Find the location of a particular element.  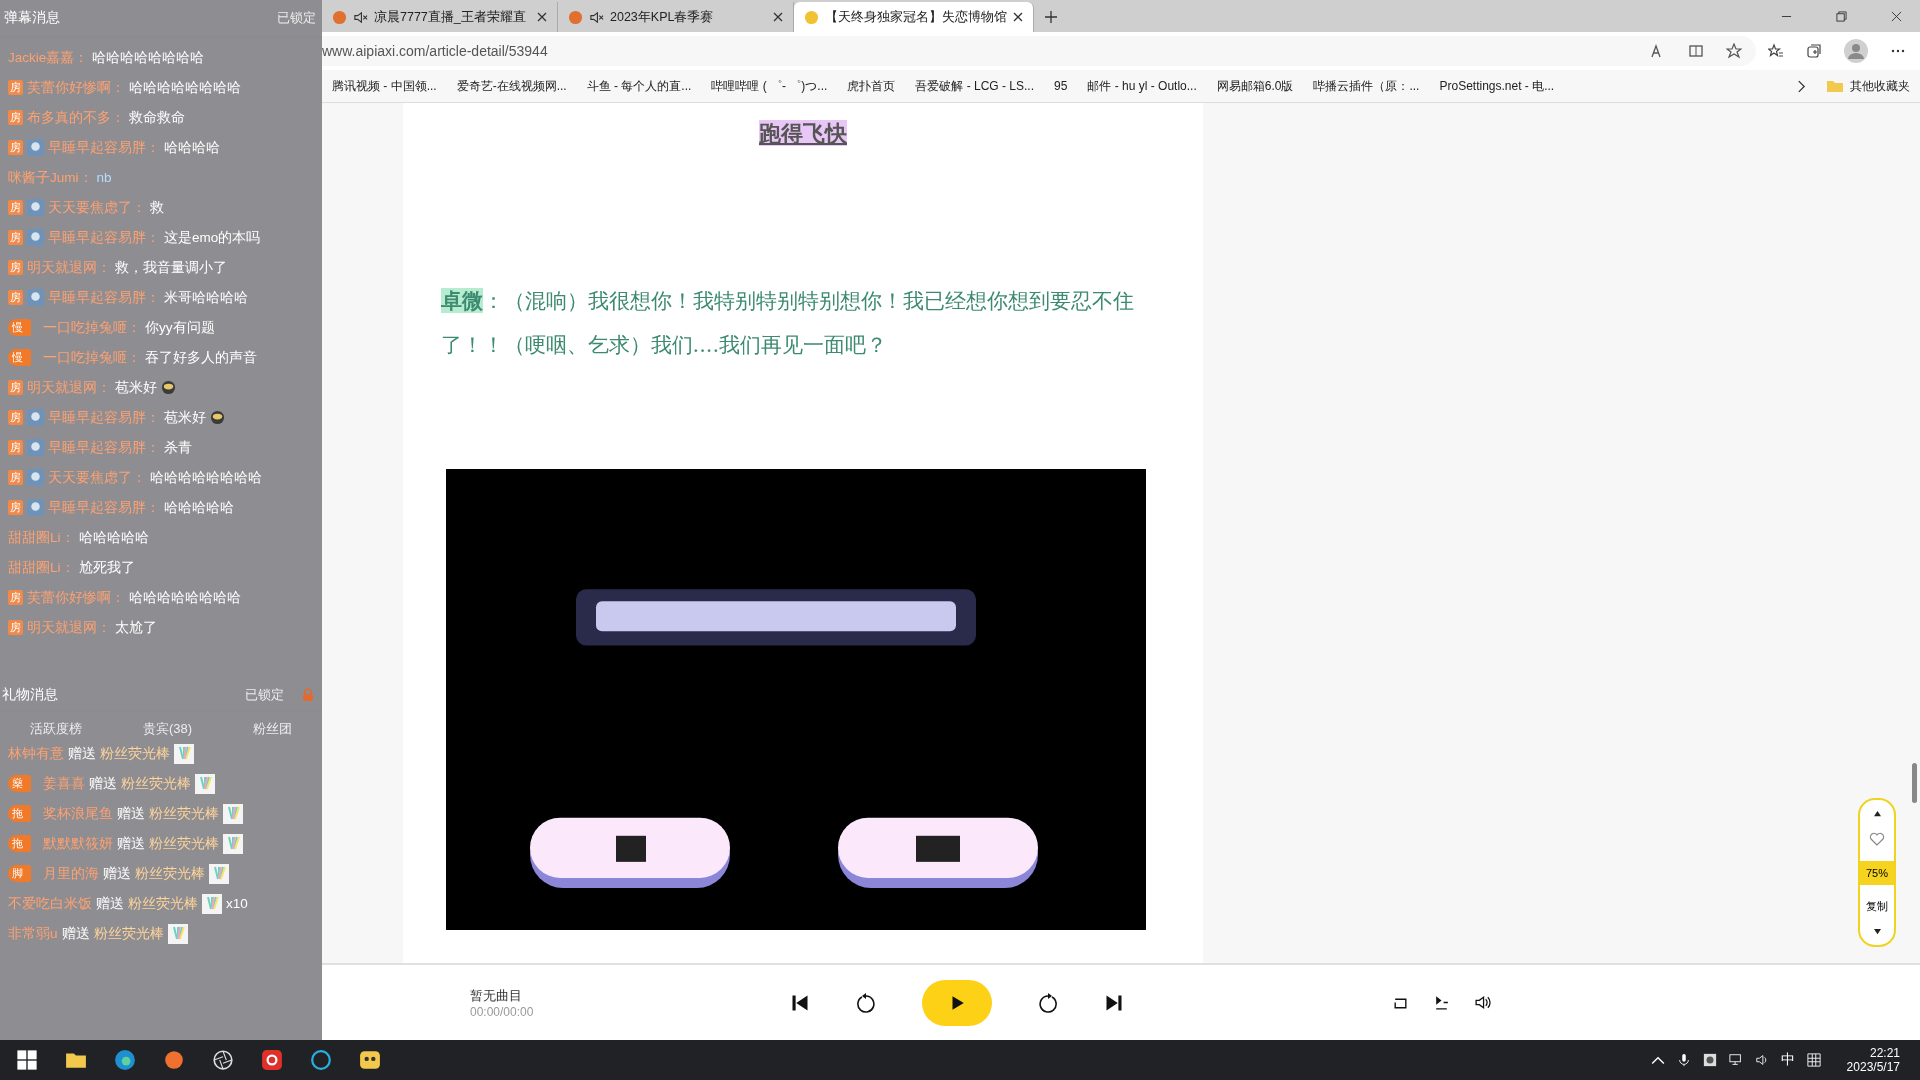

chevron-right-icon is located at coordinates (1801, 86).